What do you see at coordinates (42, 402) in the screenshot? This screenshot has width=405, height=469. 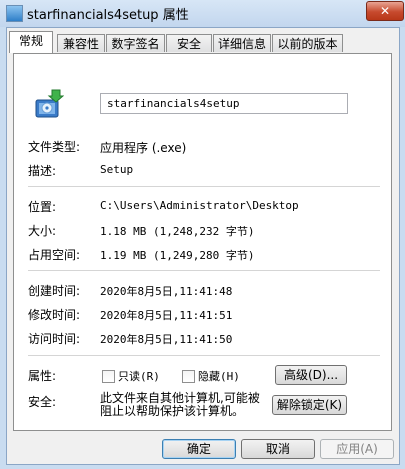 I see `security-label: 安全:` at bounding box center [42, 402].